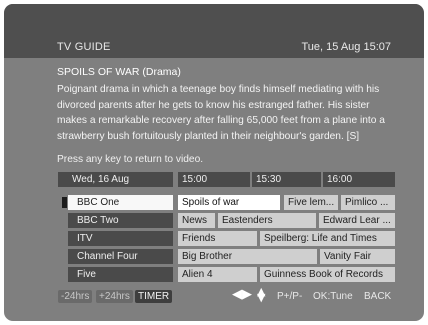 This screenshot has height=325, width=428. What do you see at coordinates (217, 238) in the screenshot?
I see `program-cell: Friends` at bounding box center [217, 238].